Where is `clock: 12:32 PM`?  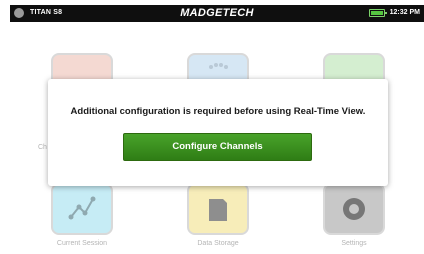 clock: 12:32 PM is located at coordinates (404, 12).